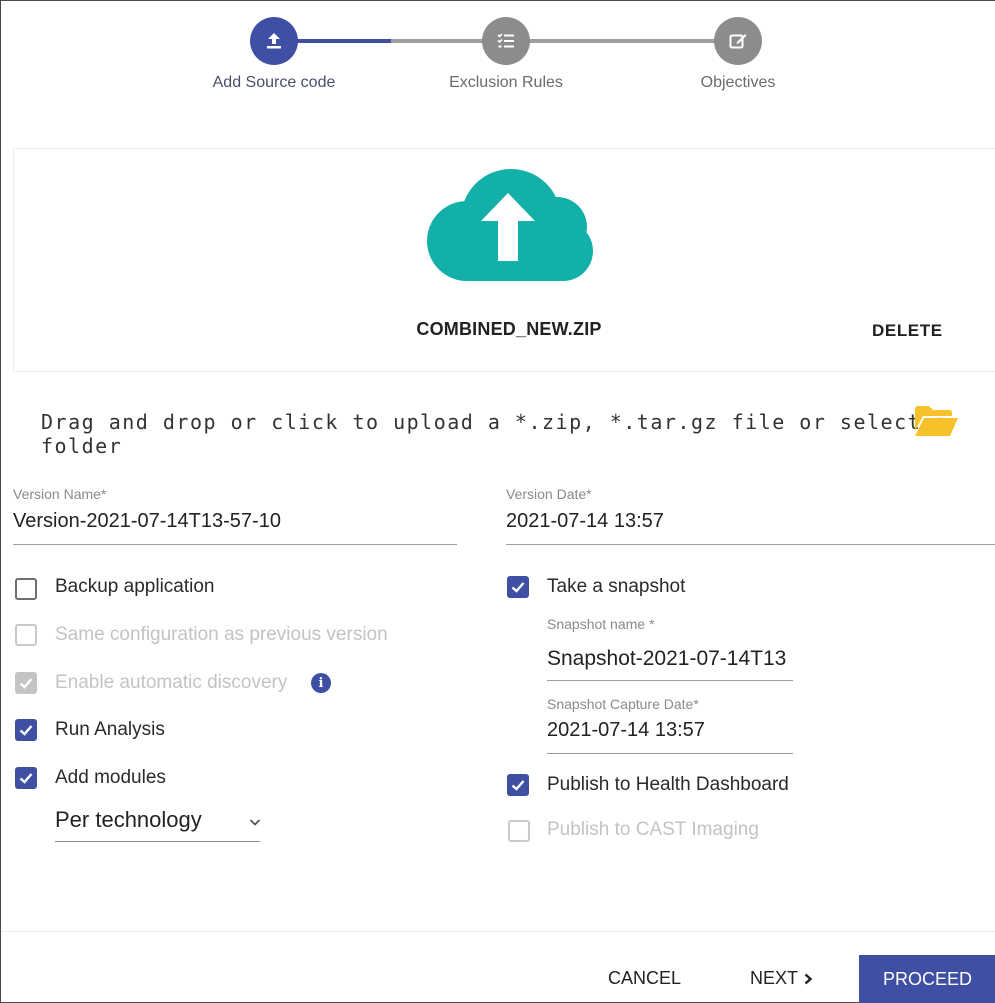 The height and width of the screenshot is (1003, 995). I want to click on step-add-source-code, so click(274, 41).